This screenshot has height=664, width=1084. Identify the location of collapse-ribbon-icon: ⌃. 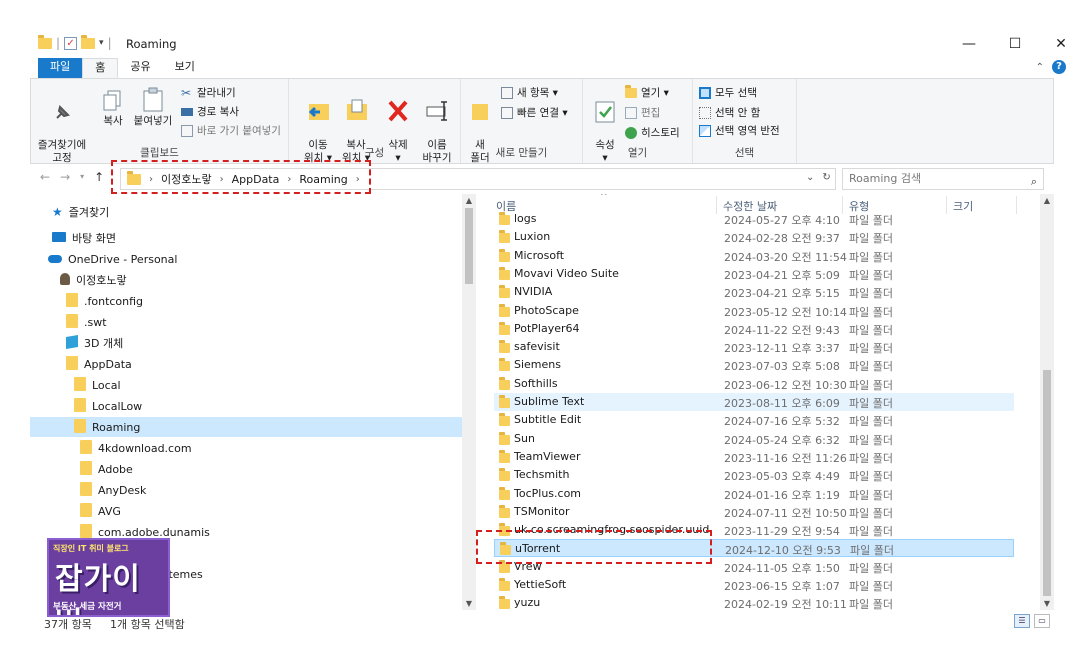
(1040, 67).